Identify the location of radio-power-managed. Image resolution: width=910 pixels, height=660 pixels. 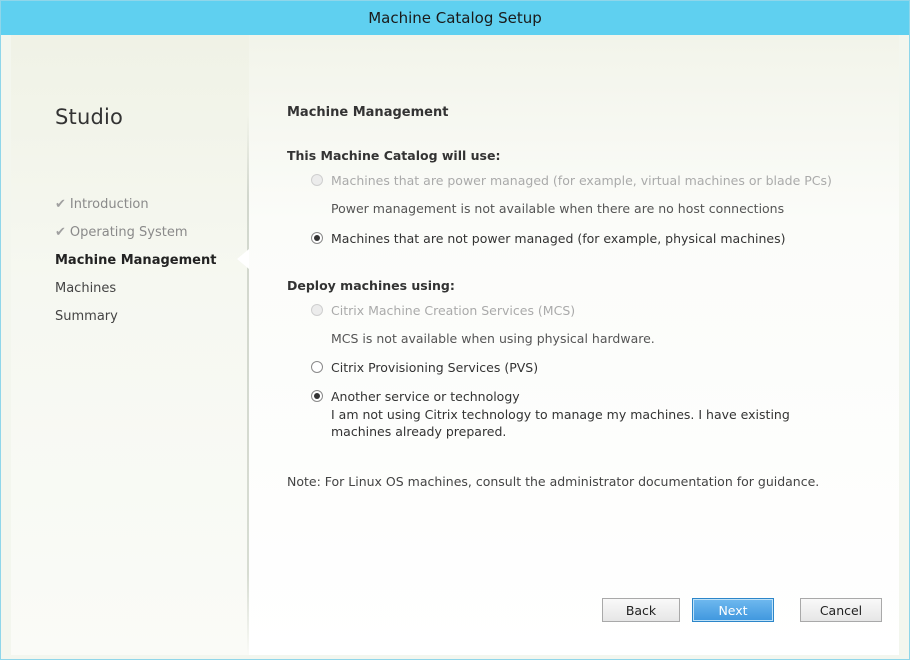
(317, 180).